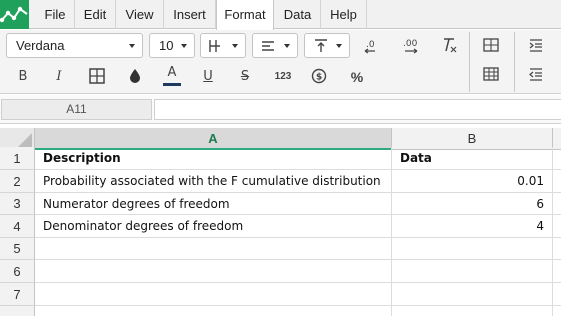 This screenshot has width=561, height=316. Describe the element at coordinates (557, 294) in the screenshot. I see `cell-c7` at that location.